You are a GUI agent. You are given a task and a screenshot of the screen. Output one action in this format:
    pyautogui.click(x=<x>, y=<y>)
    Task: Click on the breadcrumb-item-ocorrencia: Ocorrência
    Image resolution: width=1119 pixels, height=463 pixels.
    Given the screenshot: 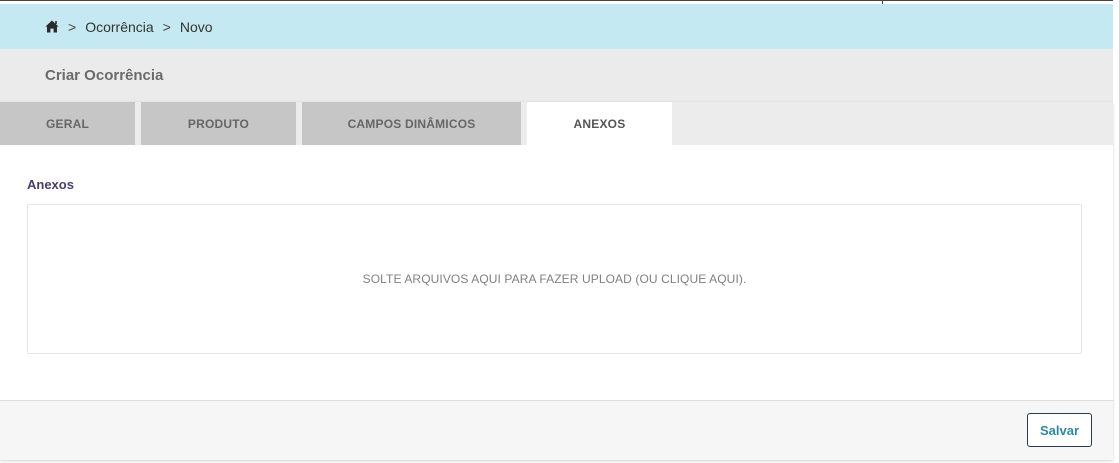 What is the action you would take?
    pyautogui.click(x=119, y=27)
    